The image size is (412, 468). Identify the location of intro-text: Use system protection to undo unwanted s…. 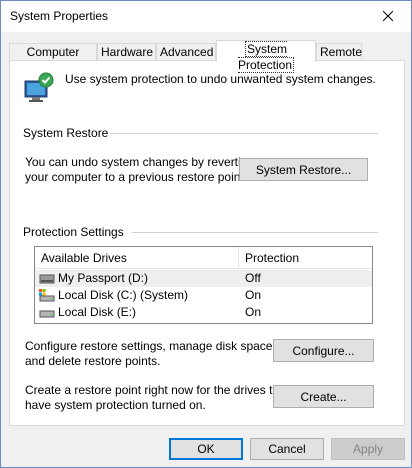
(220, 79).